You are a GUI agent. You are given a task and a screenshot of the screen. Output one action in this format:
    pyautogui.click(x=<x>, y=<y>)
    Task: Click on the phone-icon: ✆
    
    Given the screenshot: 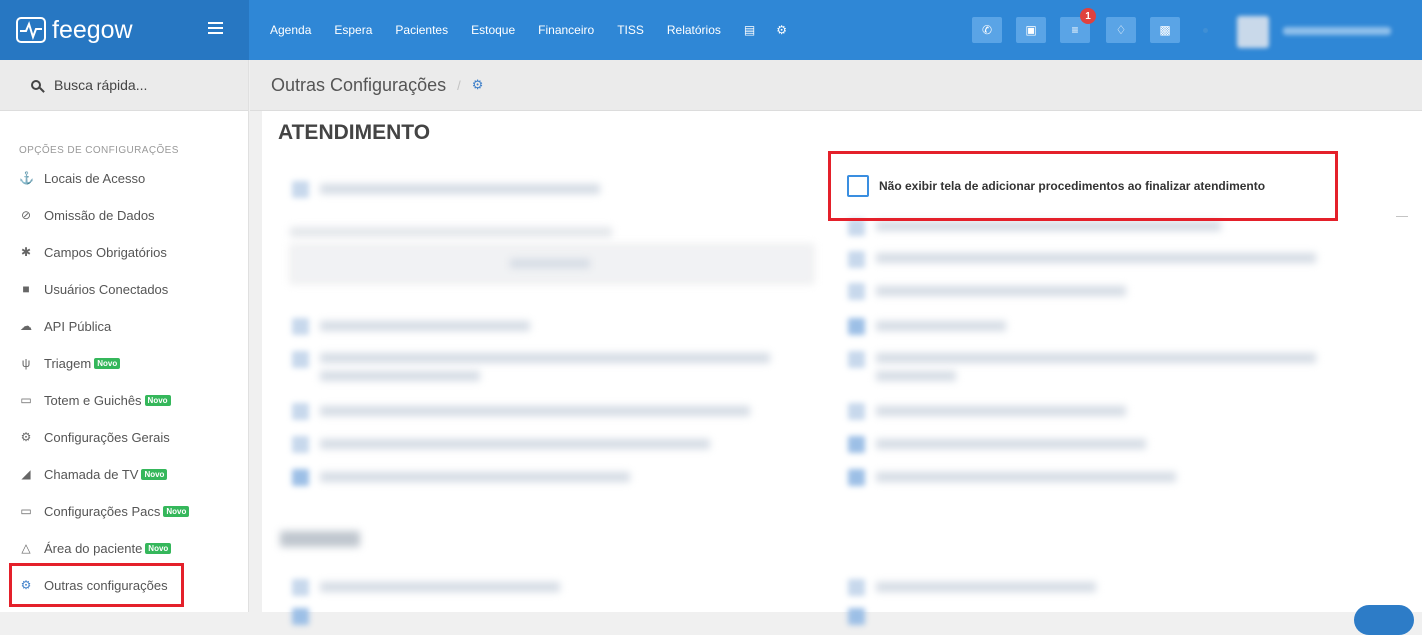 What is the action you would take?
    pyautogui.click(x=987, y=30)
    